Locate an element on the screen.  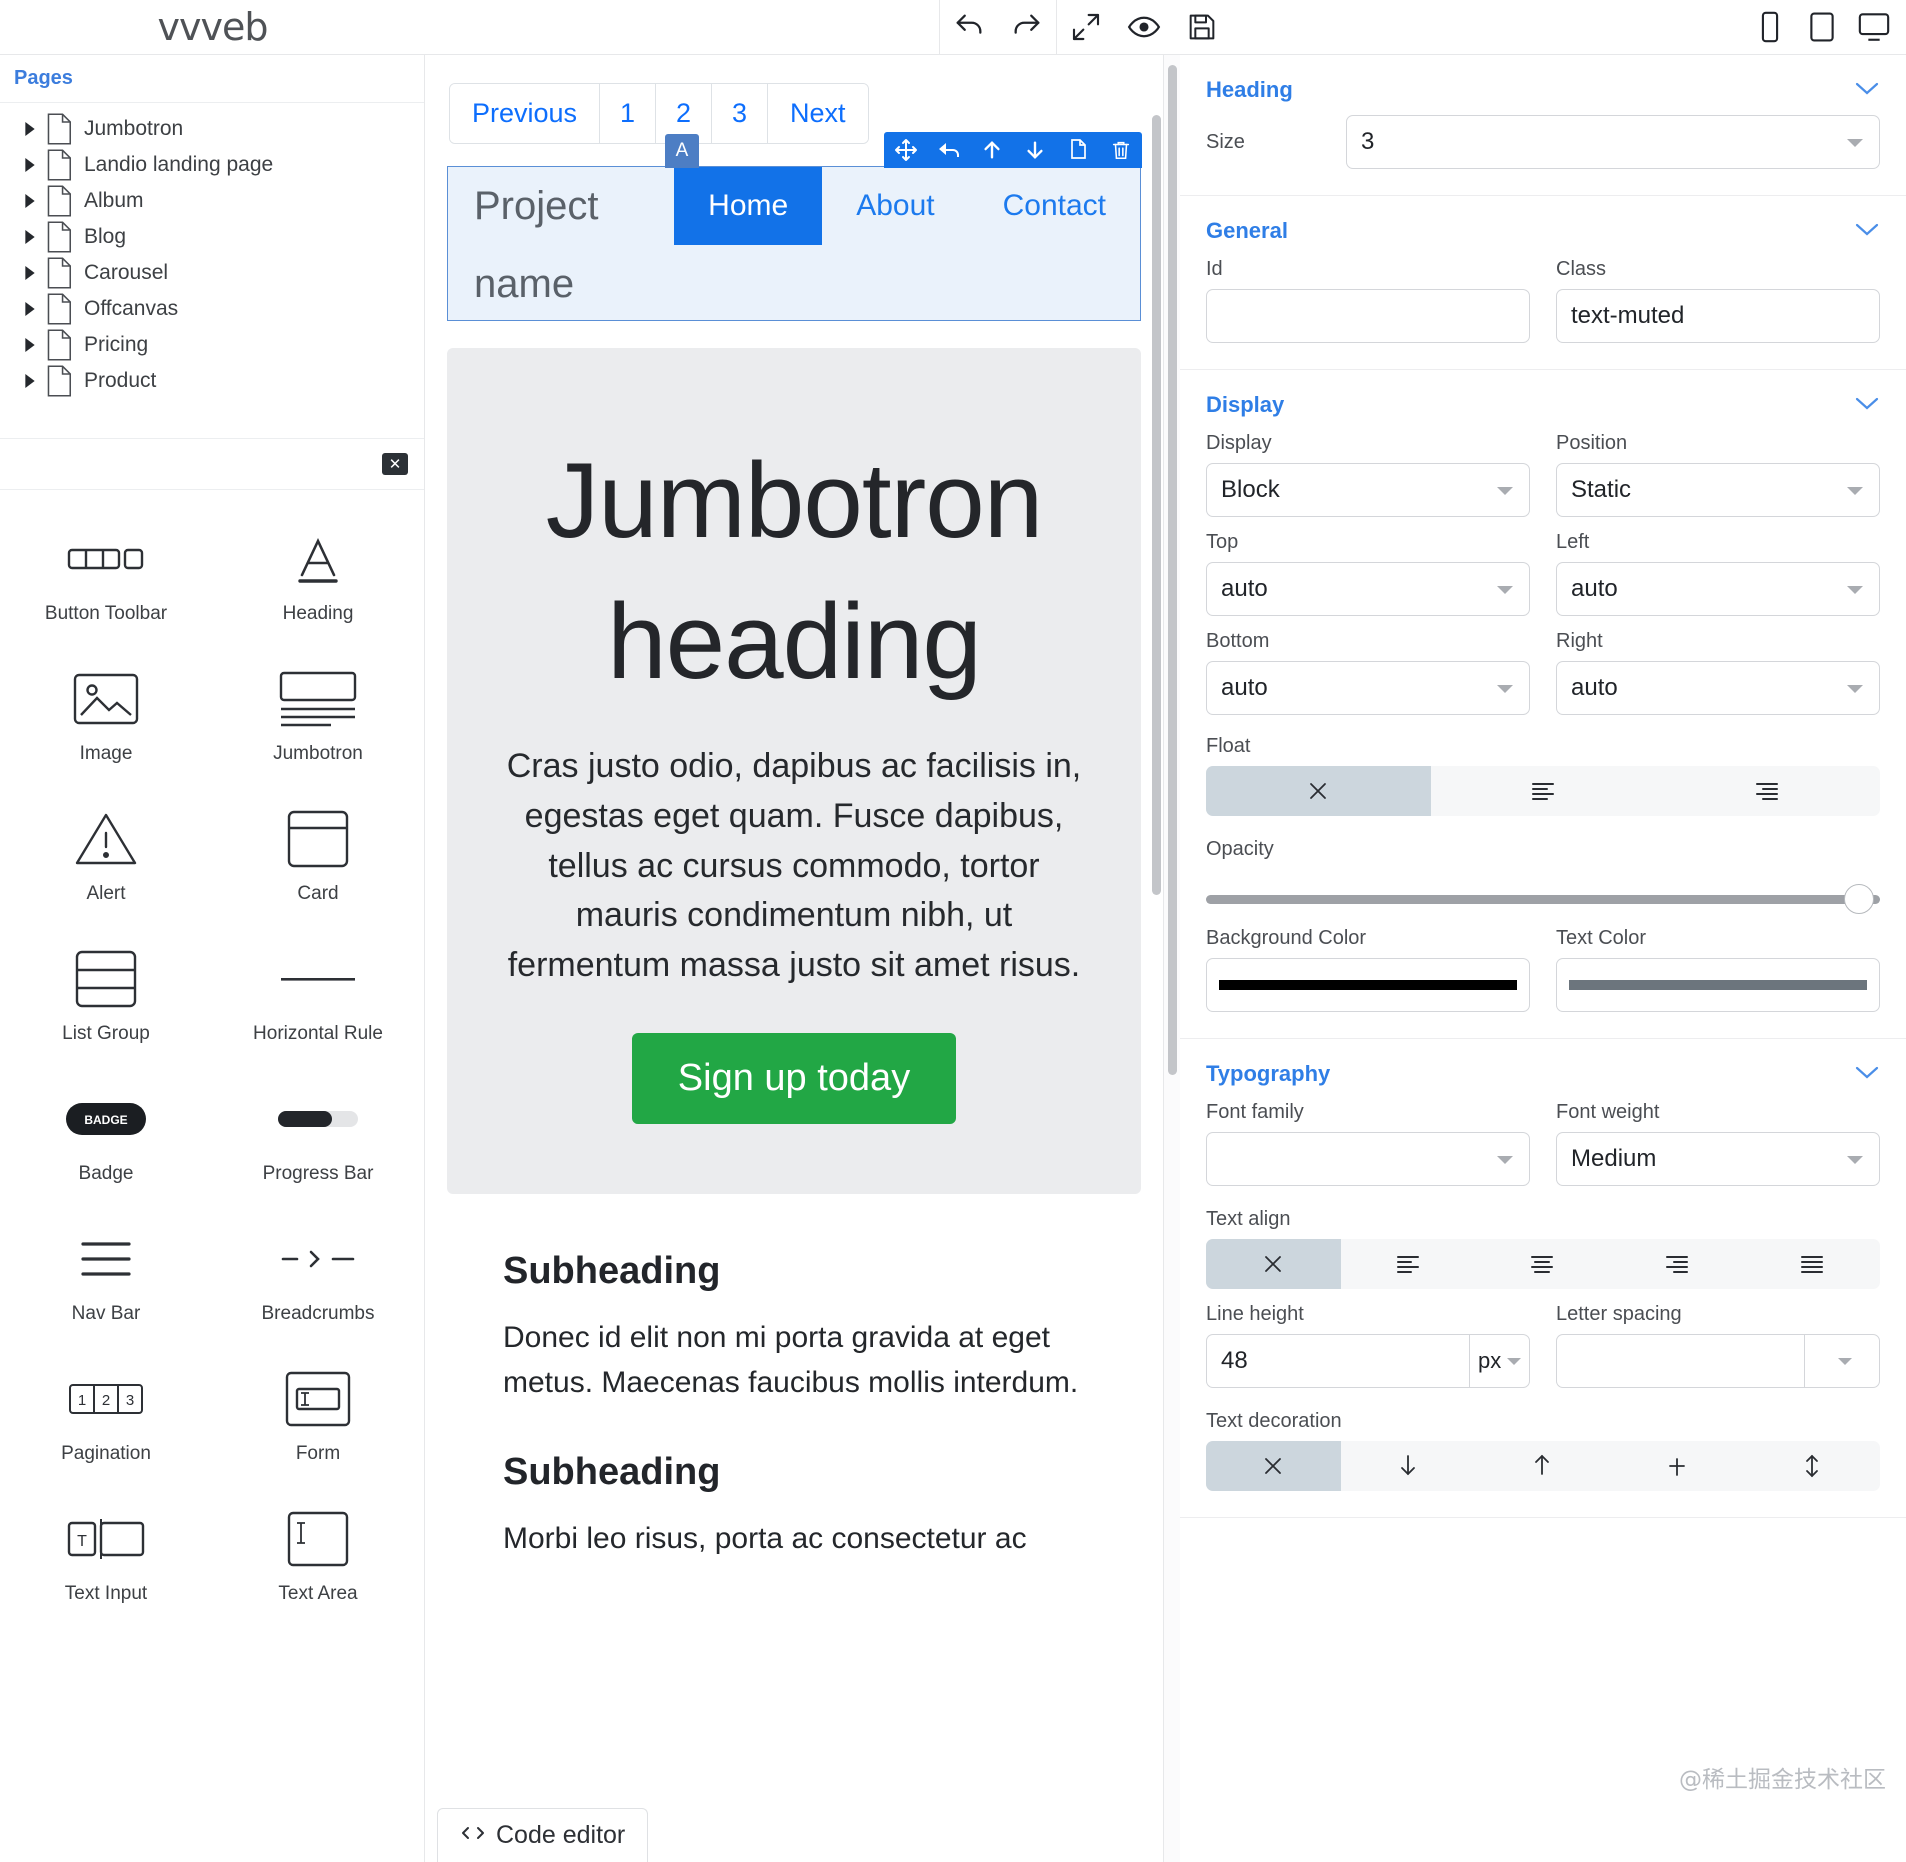
save-icon is located at coordinates (1202, 27).